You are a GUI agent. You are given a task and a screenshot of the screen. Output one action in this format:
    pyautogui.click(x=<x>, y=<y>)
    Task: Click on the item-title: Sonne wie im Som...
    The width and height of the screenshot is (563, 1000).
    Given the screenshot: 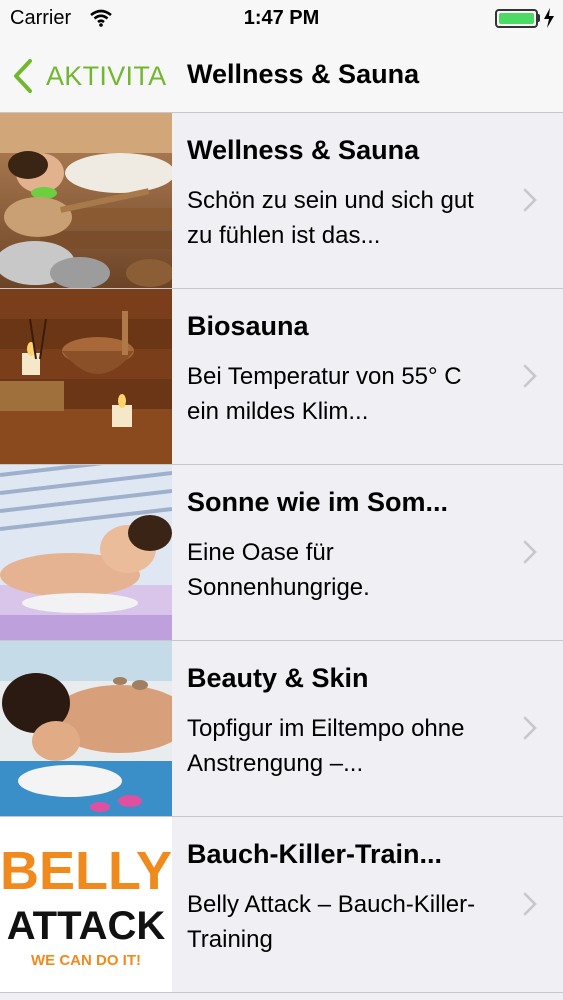 What is the action you would take?
    pyautogui.click(x=318, y=502)
    